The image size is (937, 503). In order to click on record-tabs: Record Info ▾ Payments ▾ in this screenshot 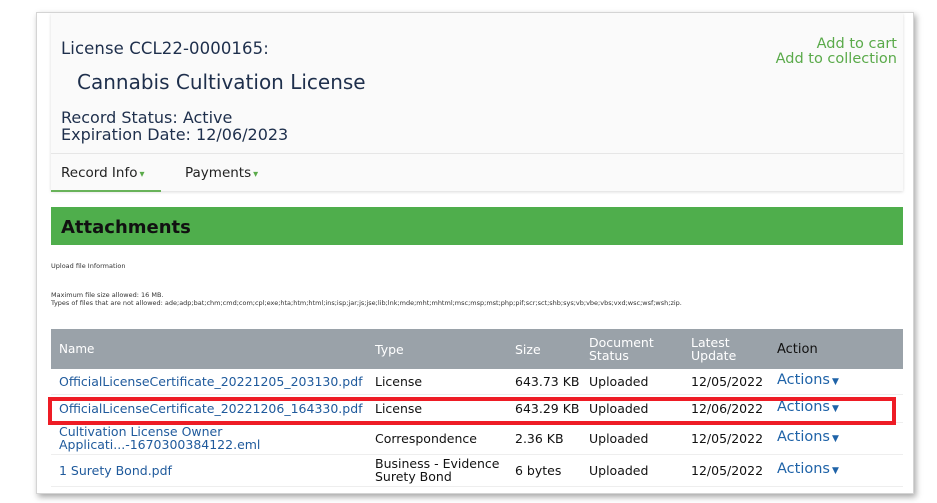, I will do `click(477, 172)`.